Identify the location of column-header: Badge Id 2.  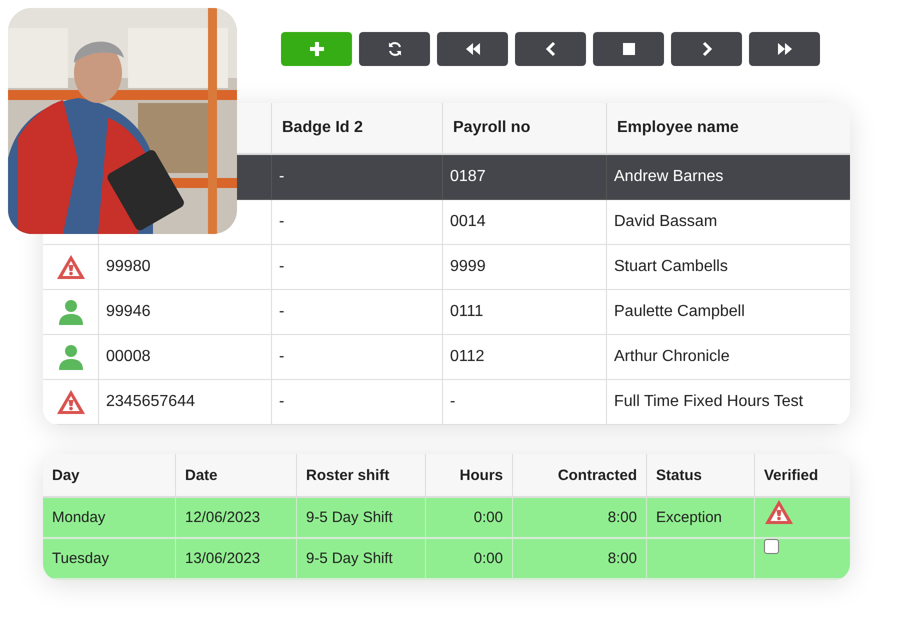
(357, 129).